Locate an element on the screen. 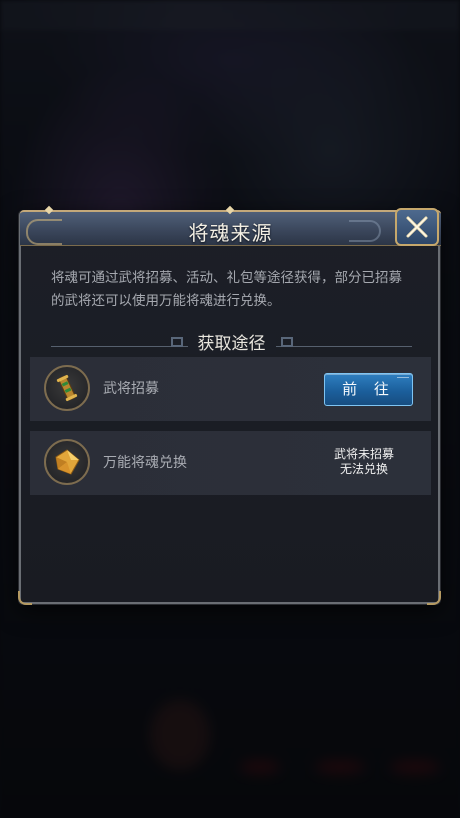 This screenshot has height=818, width=460. section-title: 获取途径 is located at coordinates (231, 344).